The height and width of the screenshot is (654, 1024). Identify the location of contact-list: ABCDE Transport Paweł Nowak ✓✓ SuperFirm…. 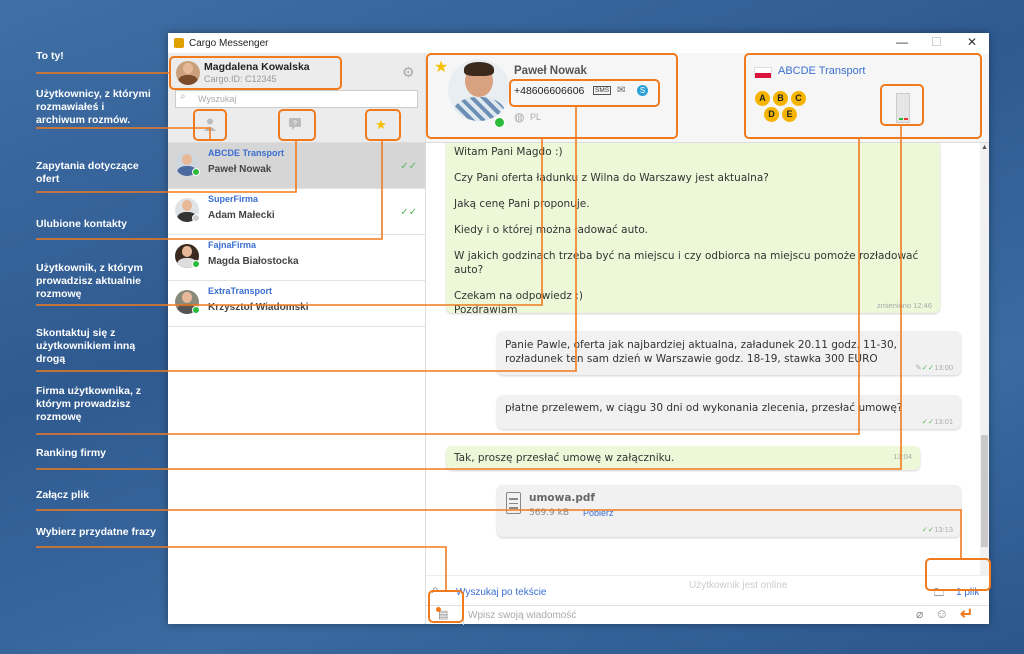
(296, 235).